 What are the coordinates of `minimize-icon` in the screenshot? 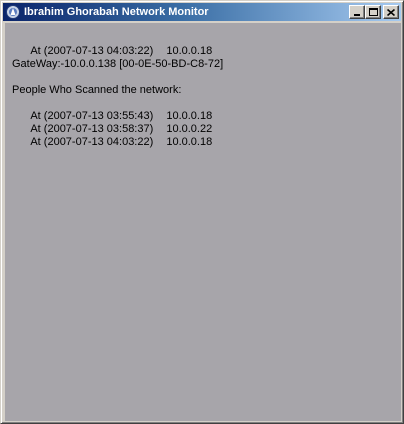 It's located at (357, 14).